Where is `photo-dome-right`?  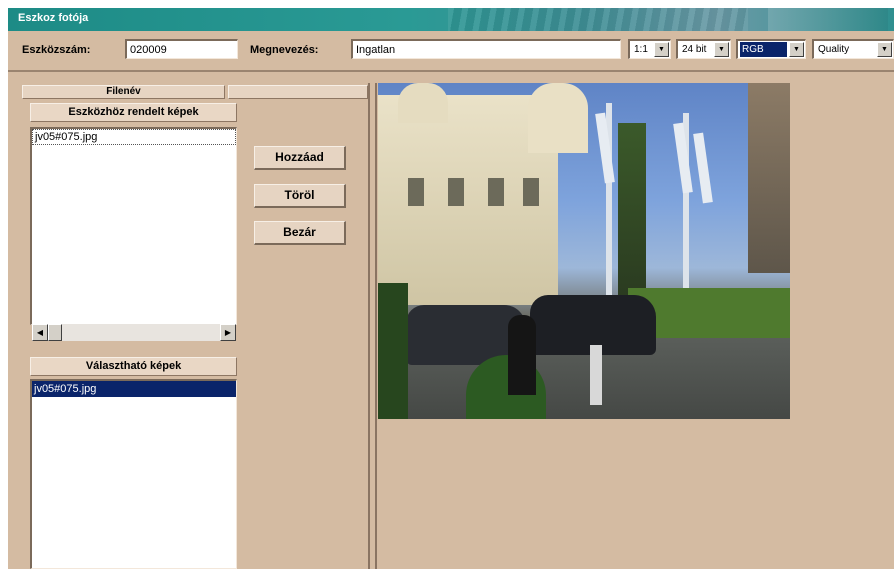 photo-dome-right is located at coordinates (558, 118).